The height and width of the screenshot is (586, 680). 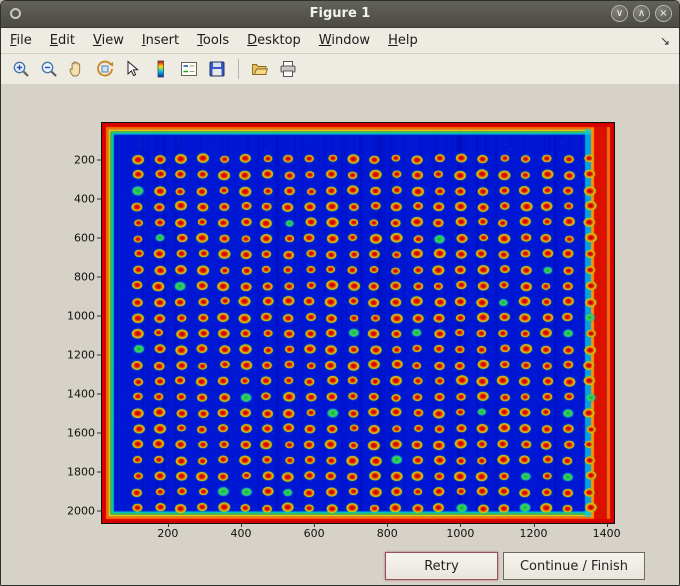 I want to click on y-tick-label: 1600, so click(x=81, y=433).